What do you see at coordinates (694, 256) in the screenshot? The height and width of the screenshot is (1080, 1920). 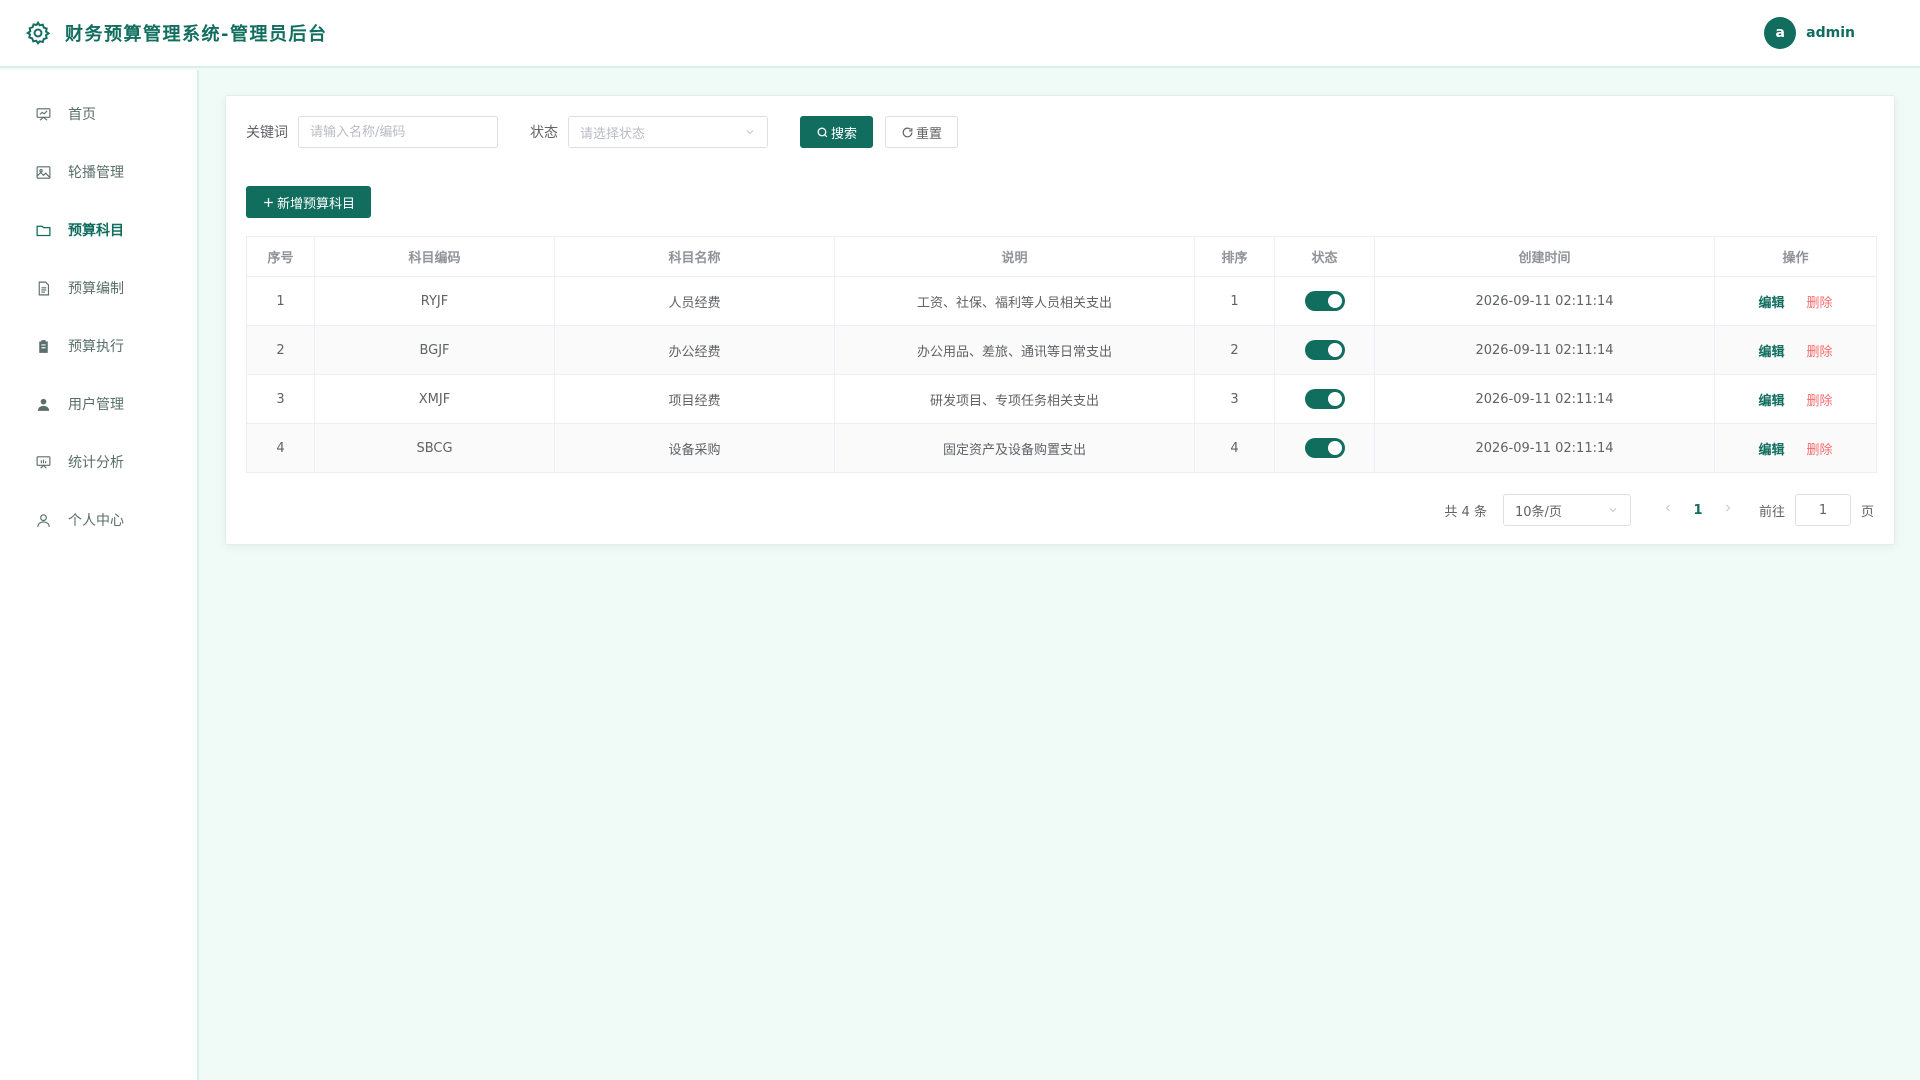 I see `column-header: 科目名称` at bounding box center [694, 256].